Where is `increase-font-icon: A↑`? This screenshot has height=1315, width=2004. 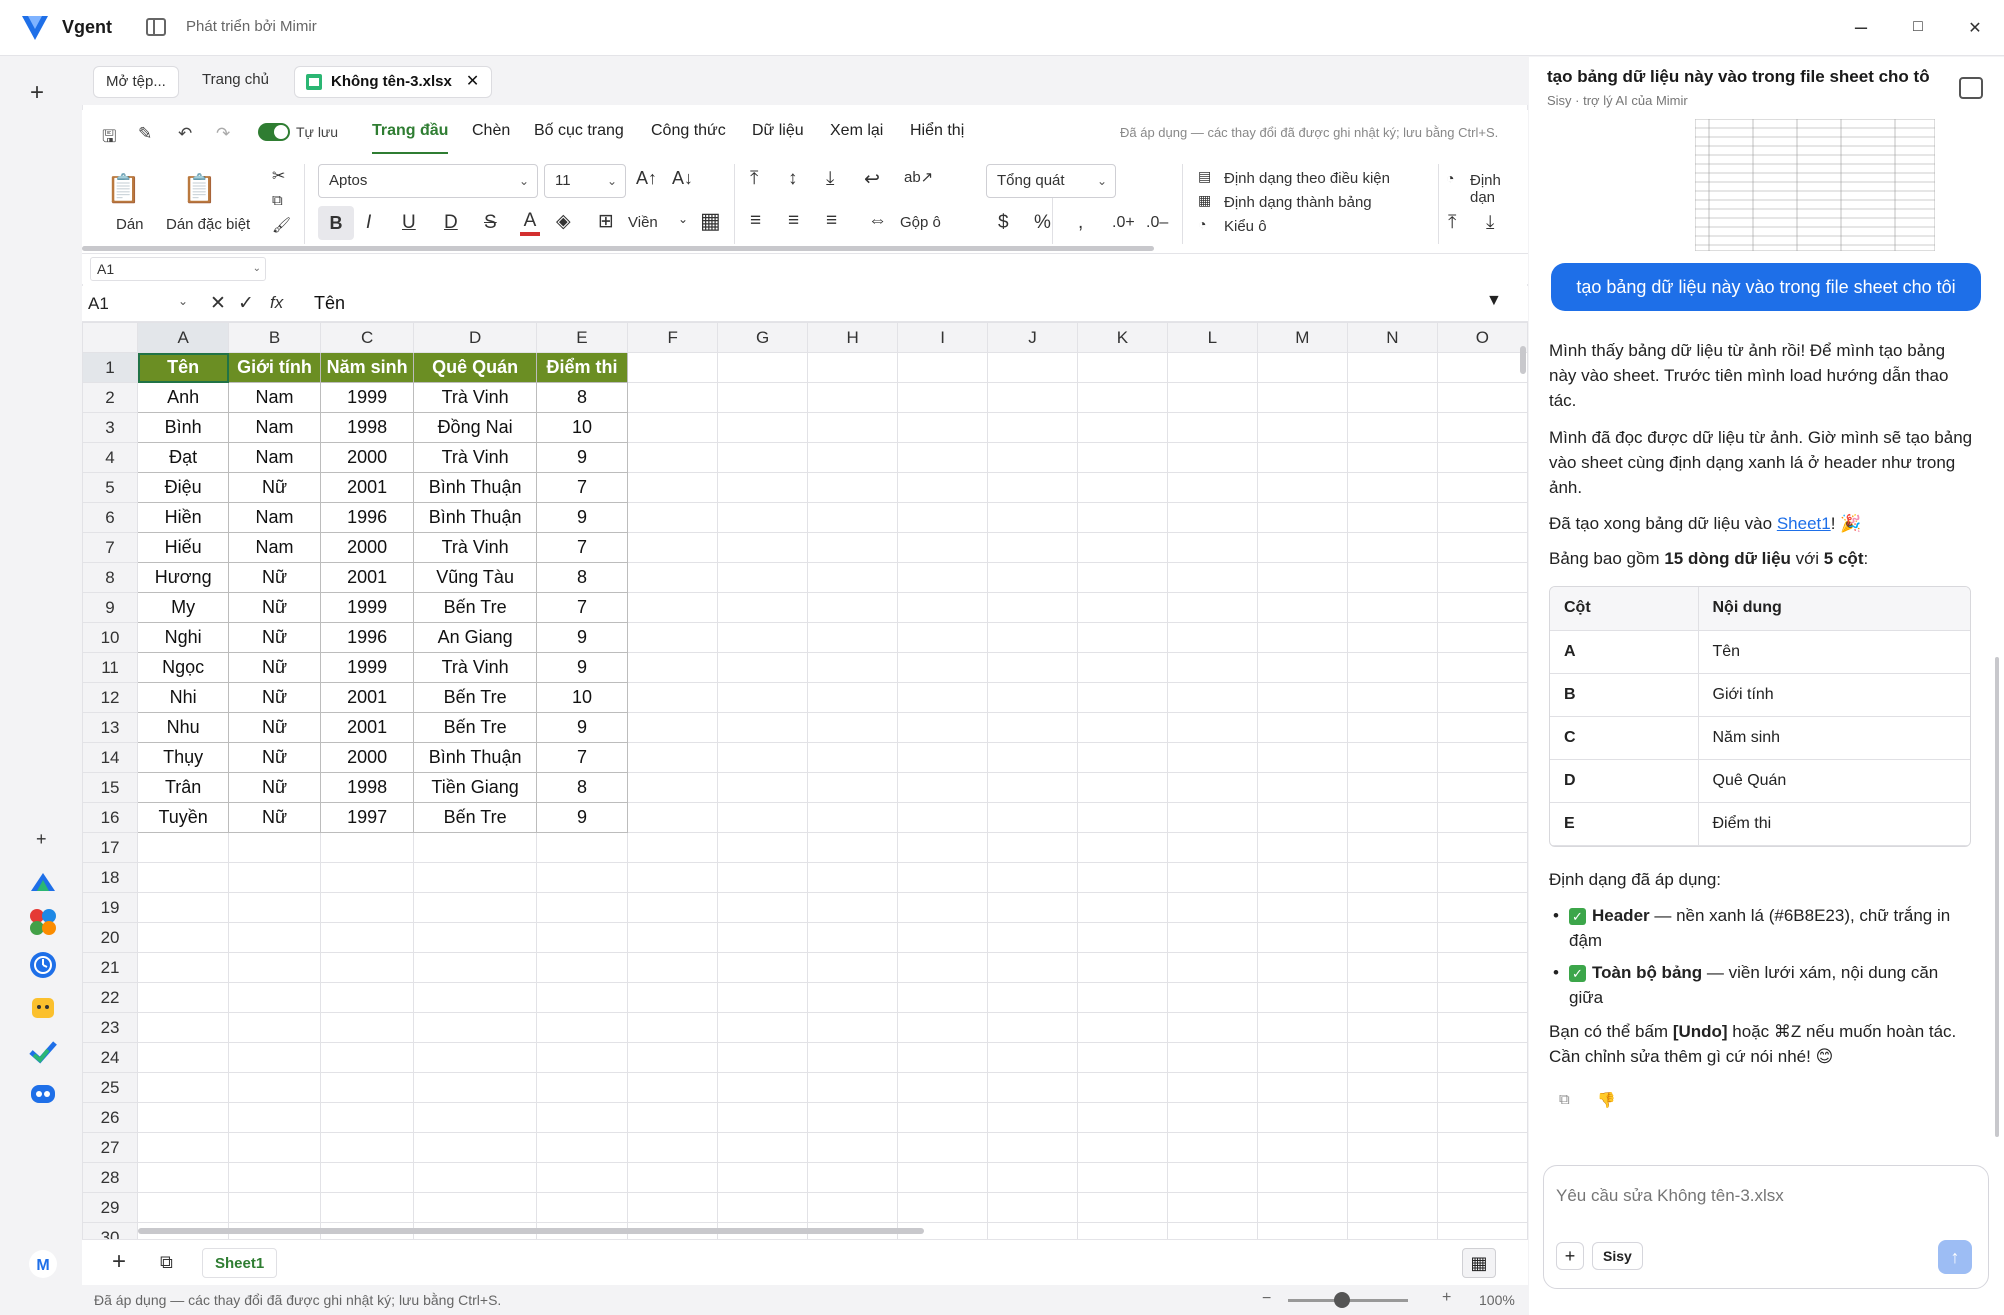
increase-font-icon: A↑ is located at coordinates (646, 178).